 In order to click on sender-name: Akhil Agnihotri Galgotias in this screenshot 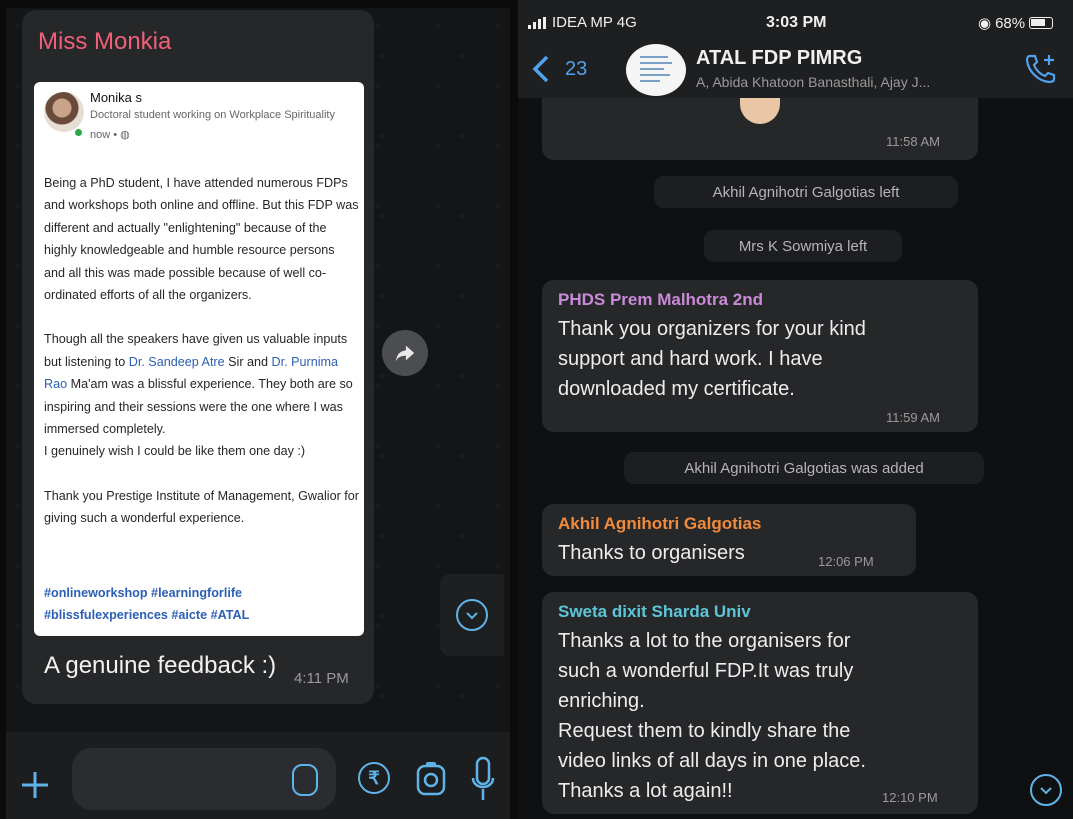, I will do `click(660, 523)`.